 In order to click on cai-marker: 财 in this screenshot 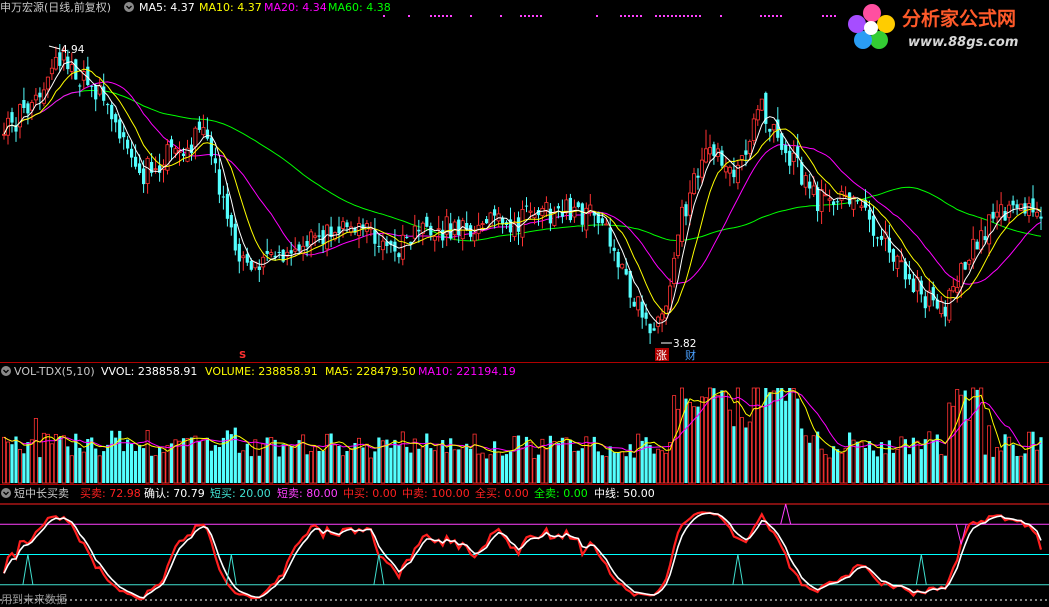, I will do `click(690, 355)`.